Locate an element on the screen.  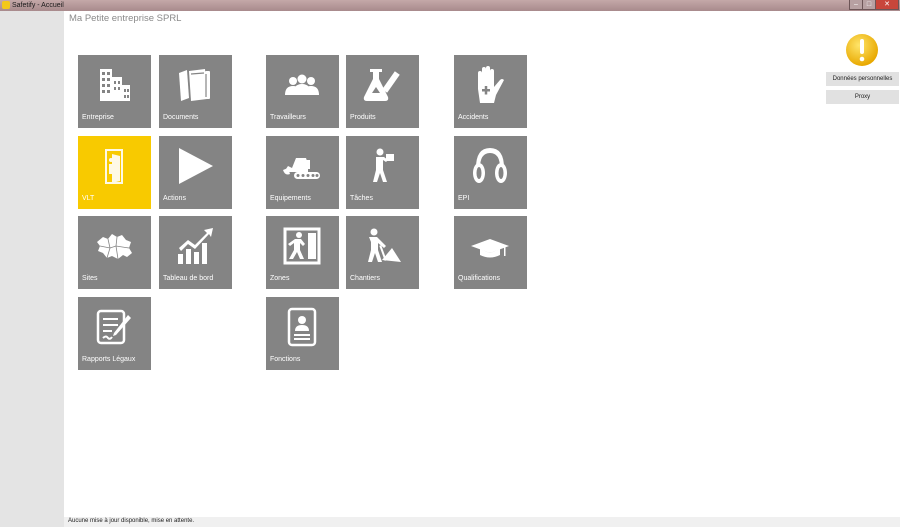
excavator-icon is located at coordinates (302, 166).